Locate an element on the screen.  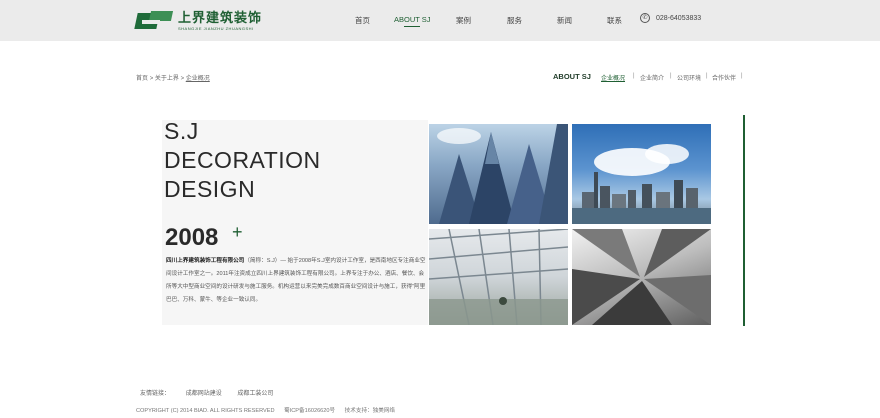
nav-item-services: 服务 is located at coordinates (514, 20).